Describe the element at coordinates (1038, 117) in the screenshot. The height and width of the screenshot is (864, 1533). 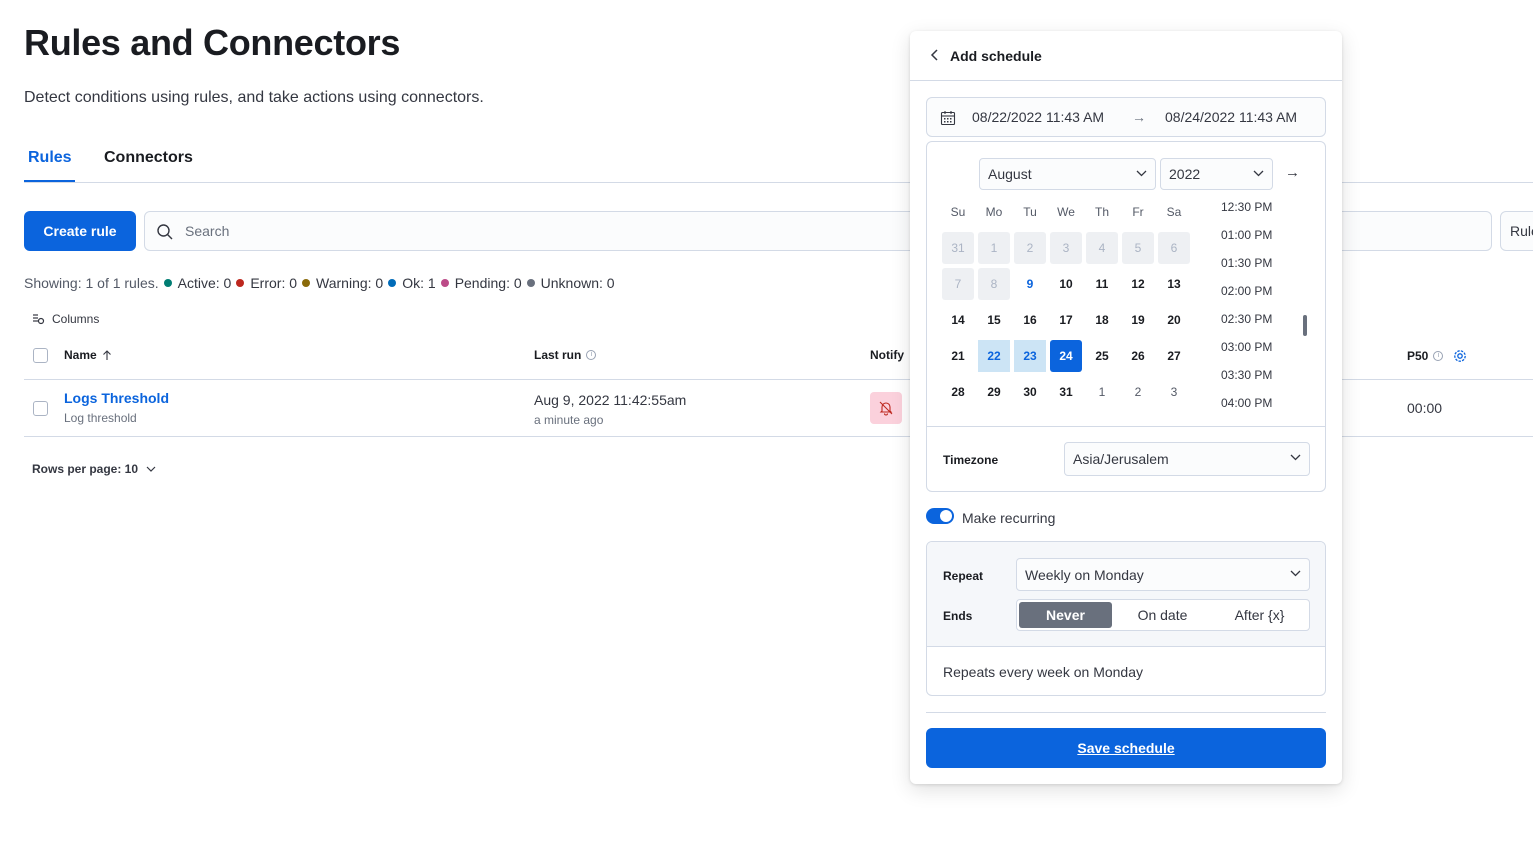
I see `range-start-date: 08/22/2022 11:43 AM` at that location.